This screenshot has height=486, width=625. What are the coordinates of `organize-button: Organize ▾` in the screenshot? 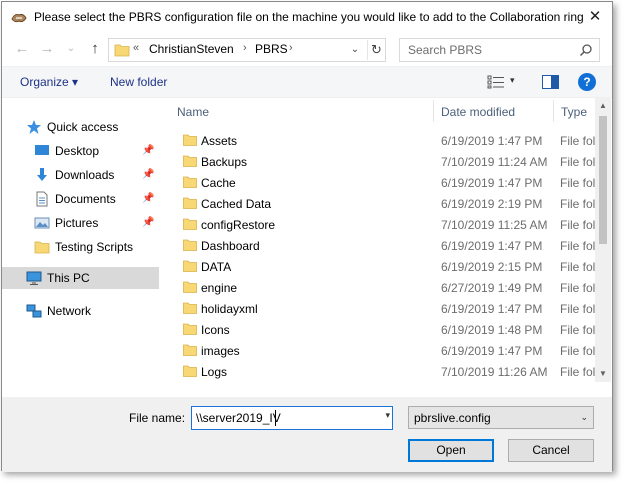 It's located at (49, 82).